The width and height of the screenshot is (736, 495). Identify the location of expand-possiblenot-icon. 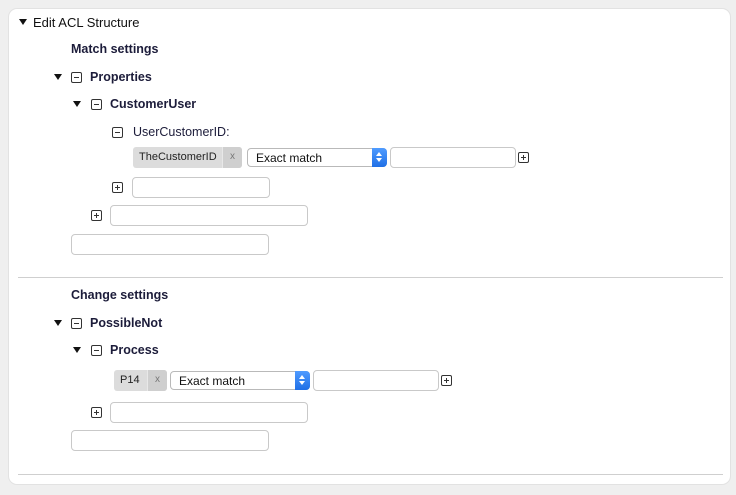
(58, 323).